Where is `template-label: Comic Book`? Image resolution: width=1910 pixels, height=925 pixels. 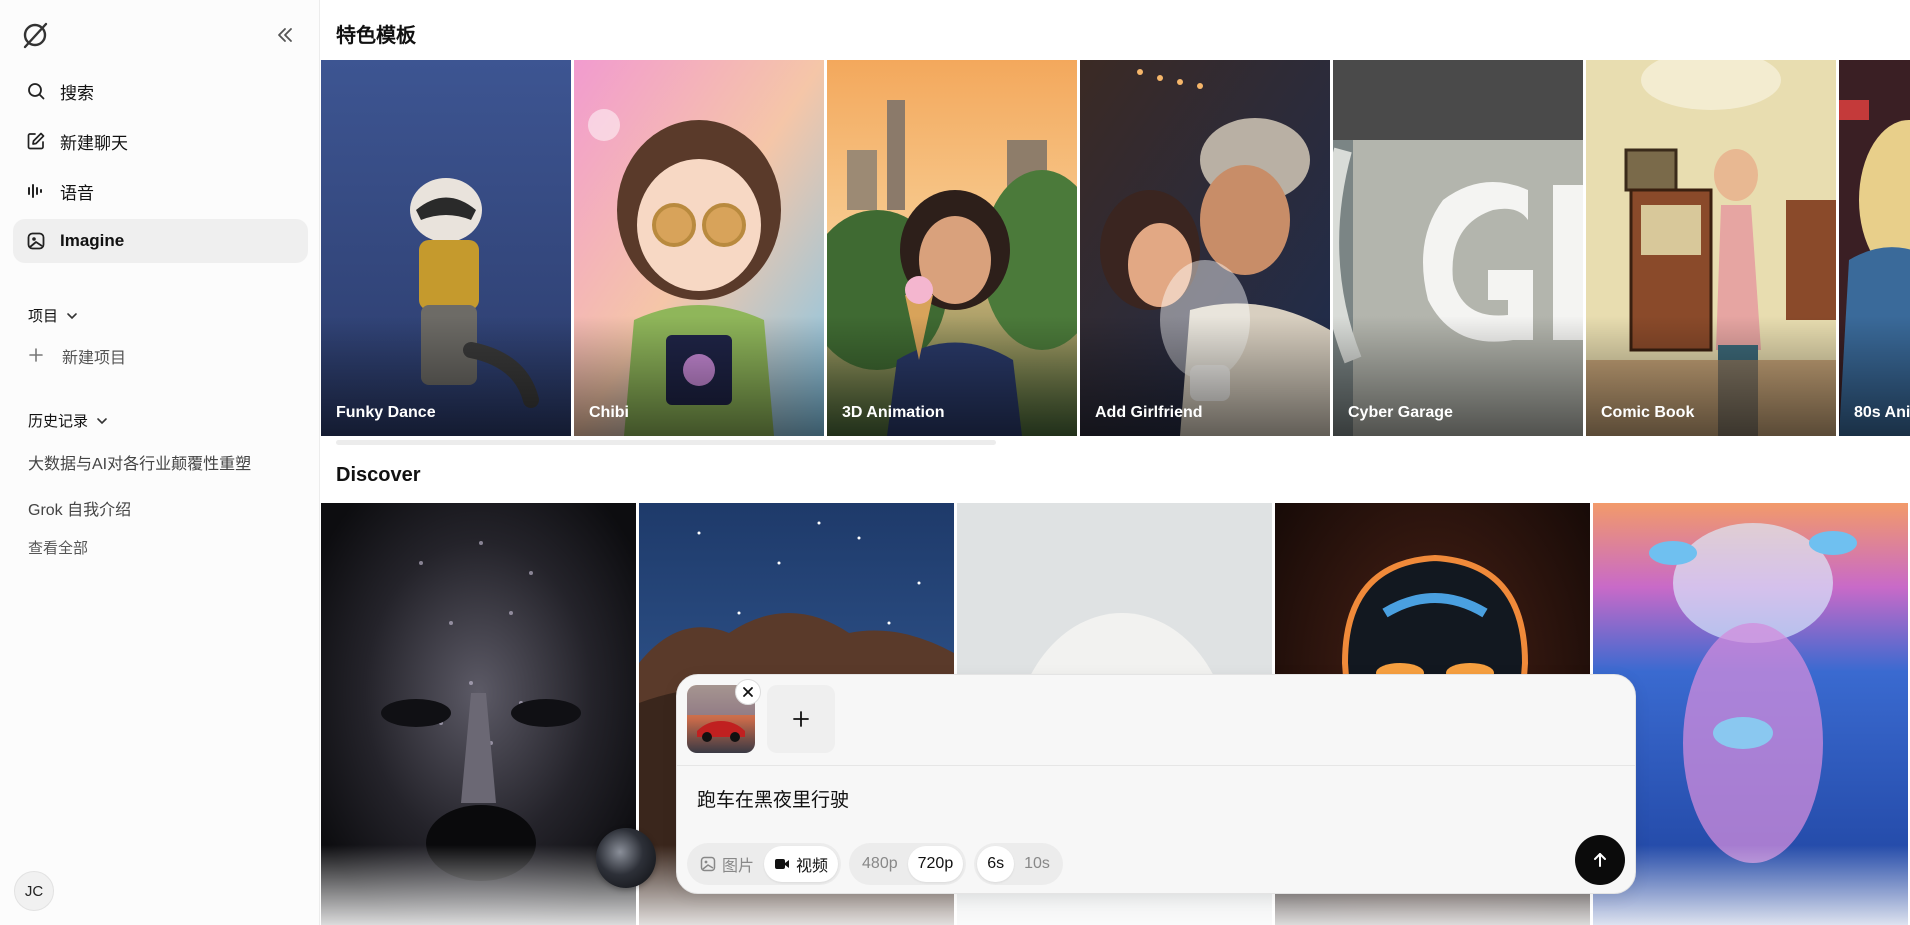
template-label: Comic Book is located at coordinates (1648, 412).